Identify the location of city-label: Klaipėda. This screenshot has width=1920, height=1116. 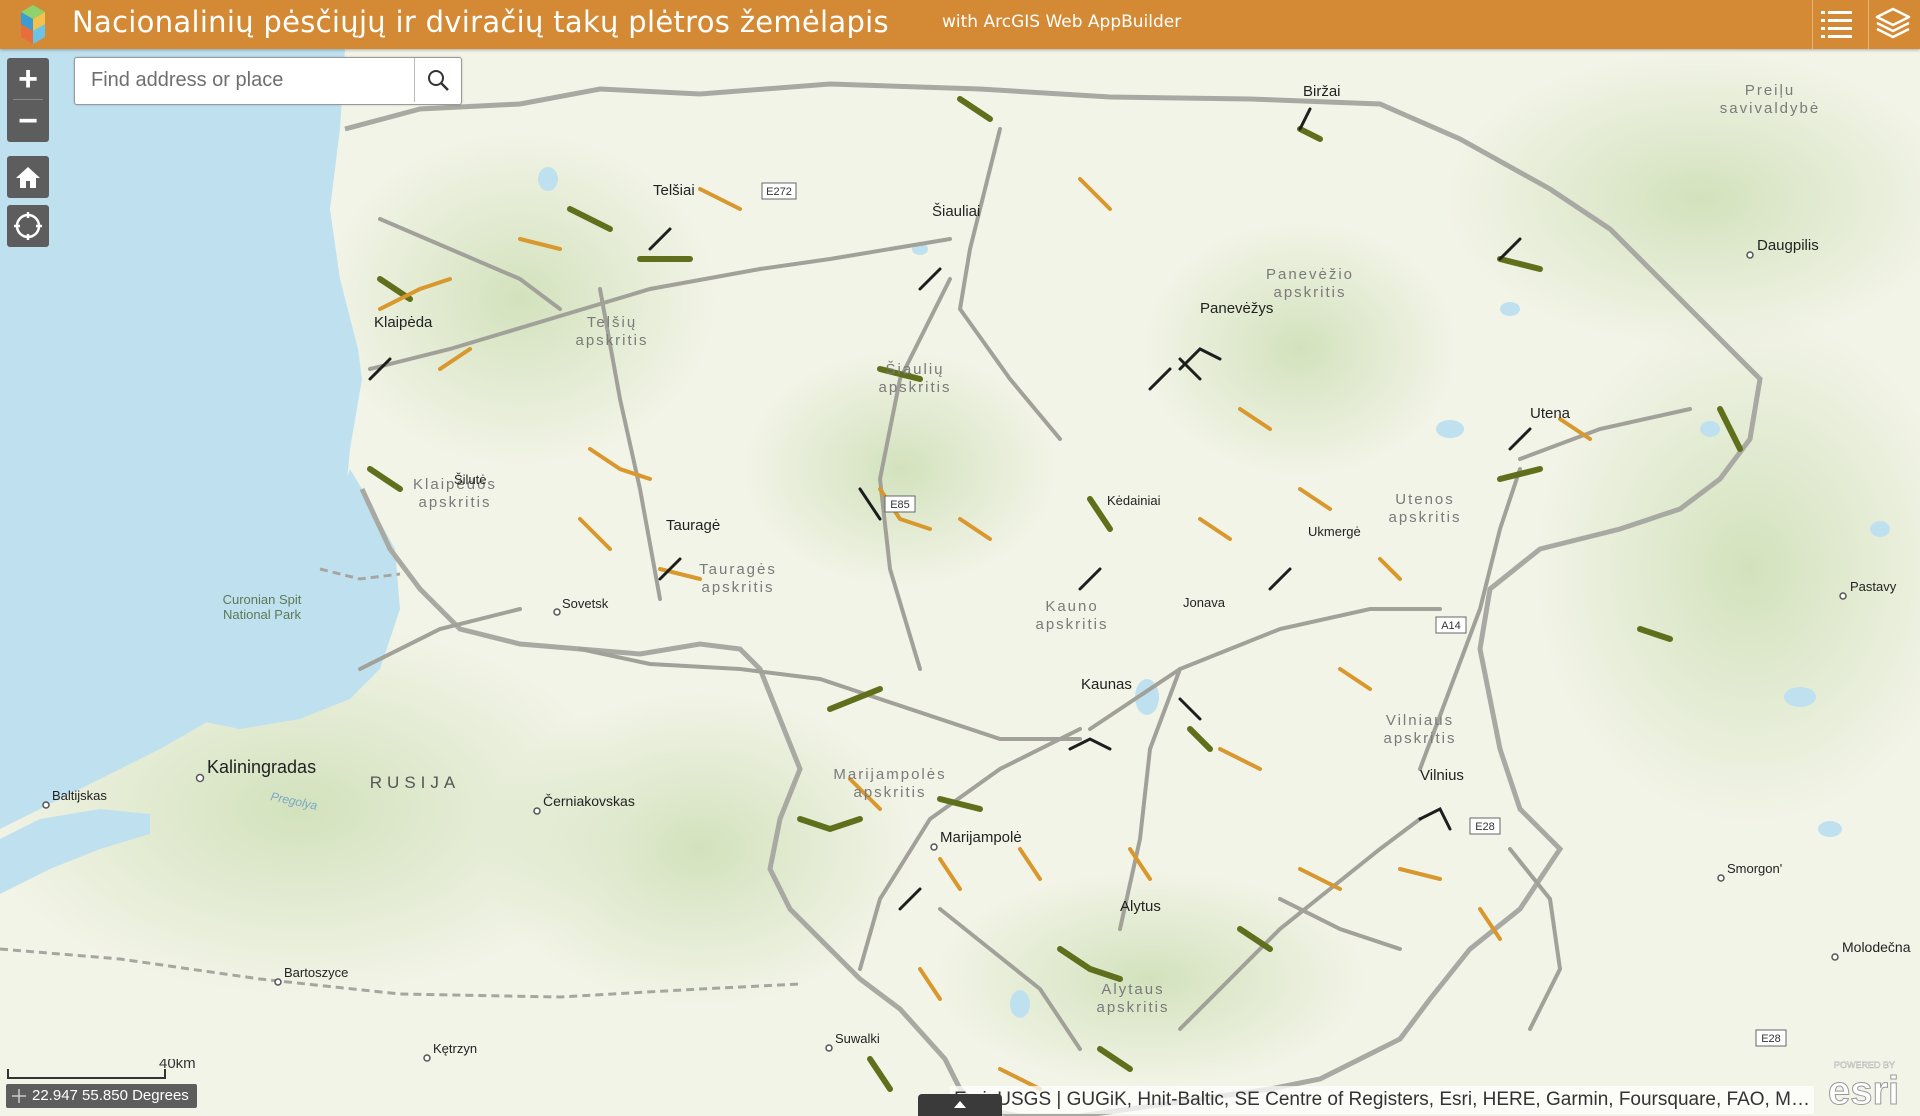
(403, 322).